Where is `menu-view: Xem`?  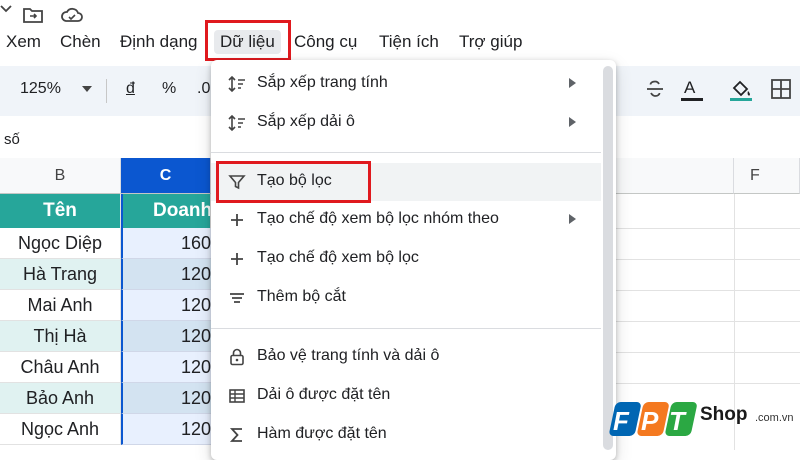 menu-view: Xem is located at coordinates (23, 42).